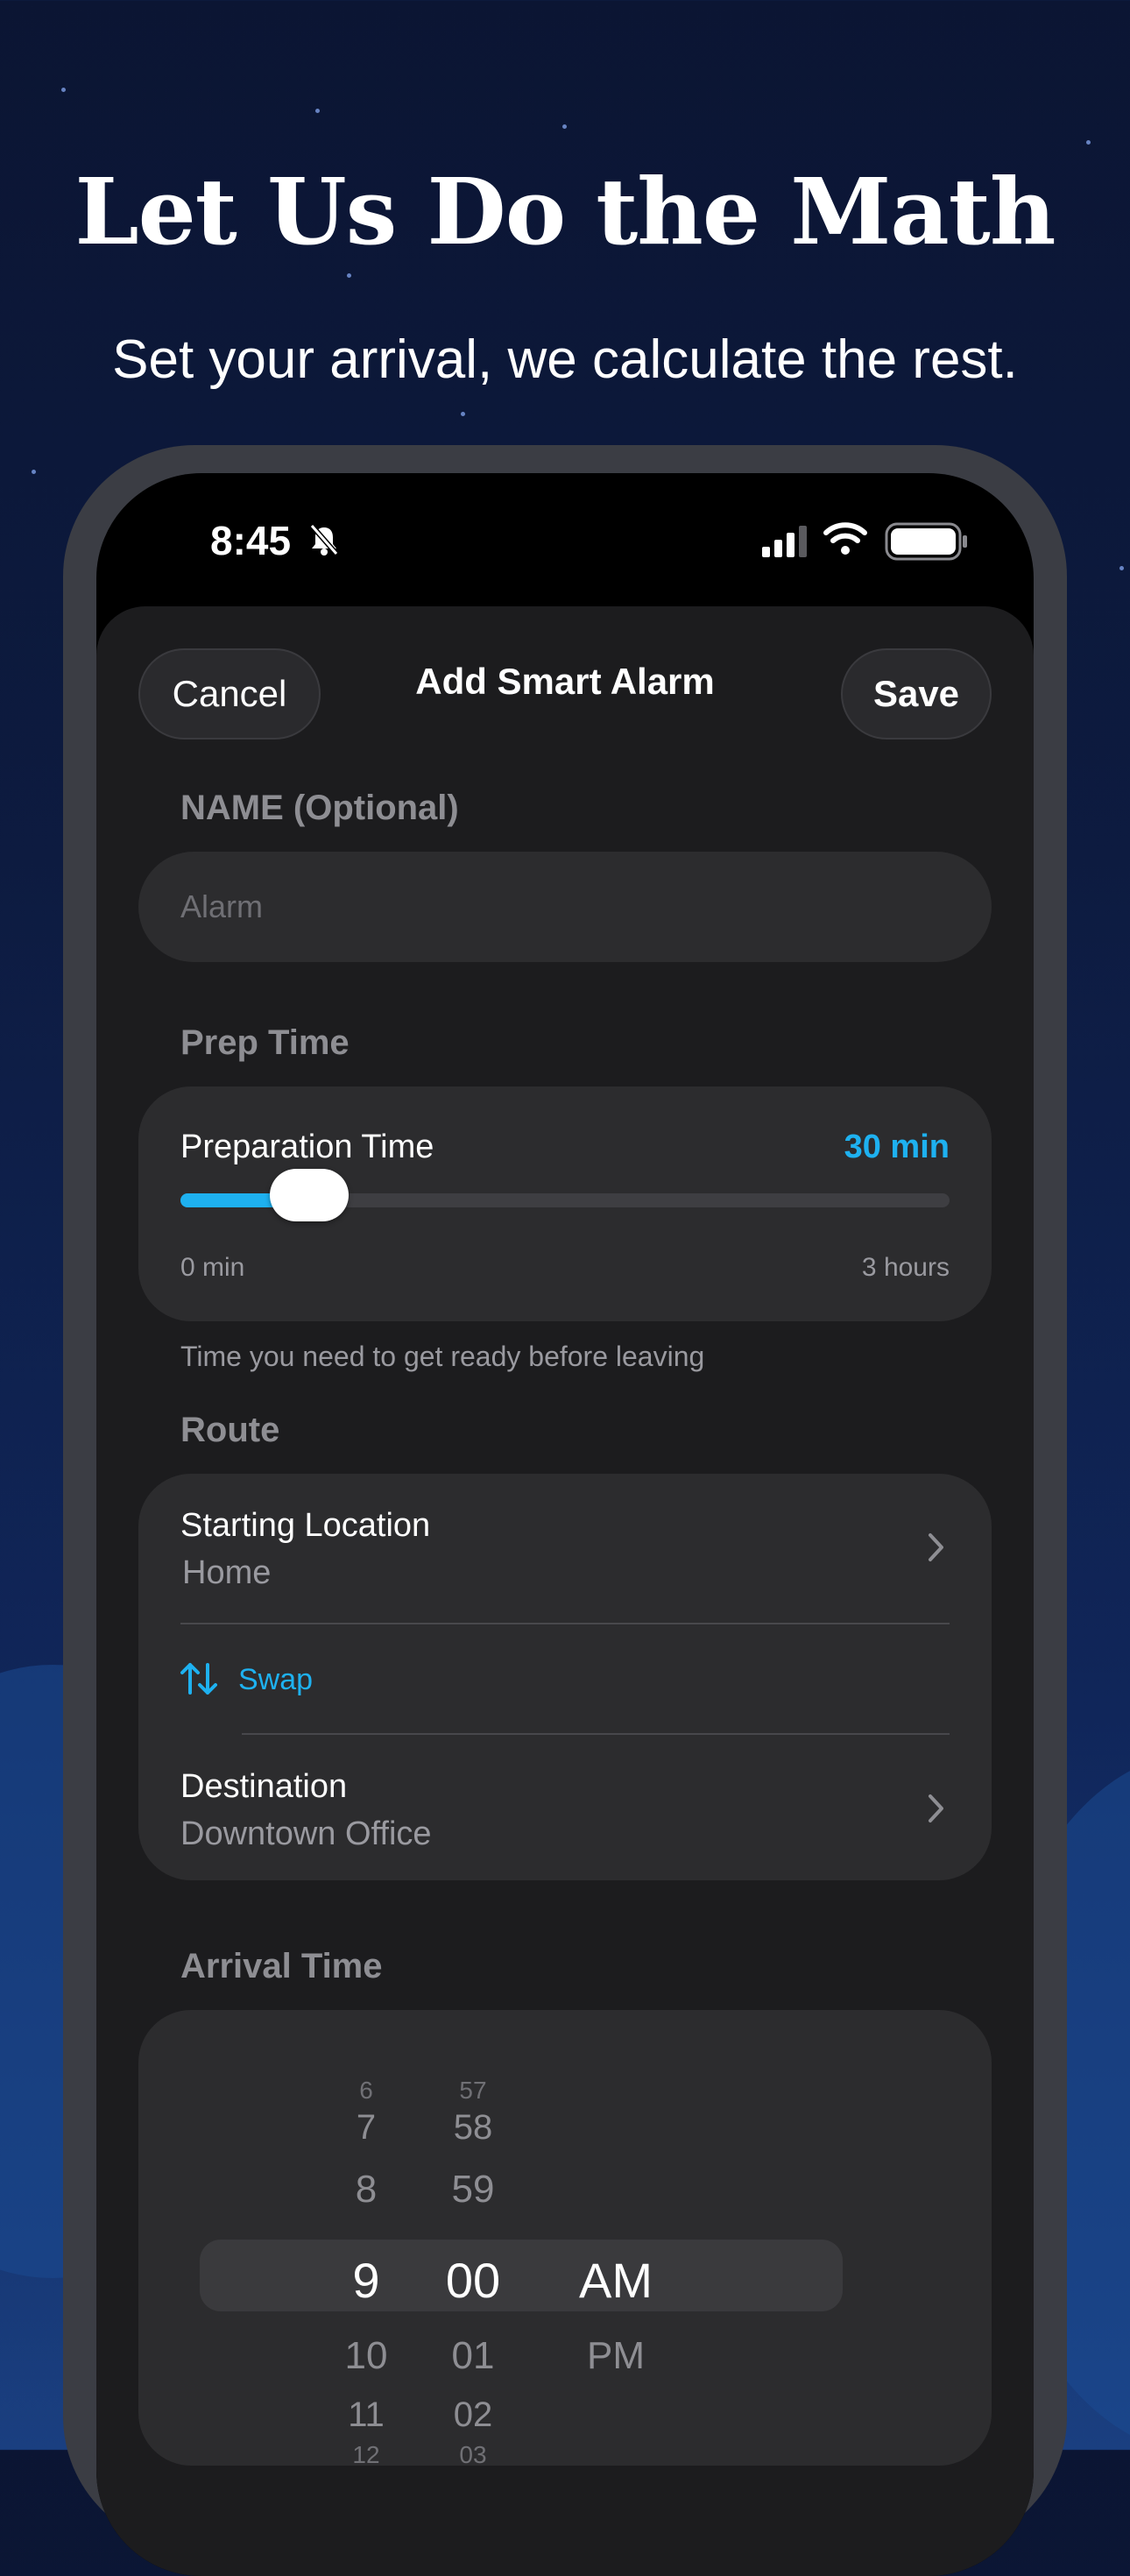 The height and width of the screenshot is (2576, 1130). What do you see at coordinates (366, 2189) in the screenshot?
I see `hour-option: 8` at bounding box center [366, 2189].